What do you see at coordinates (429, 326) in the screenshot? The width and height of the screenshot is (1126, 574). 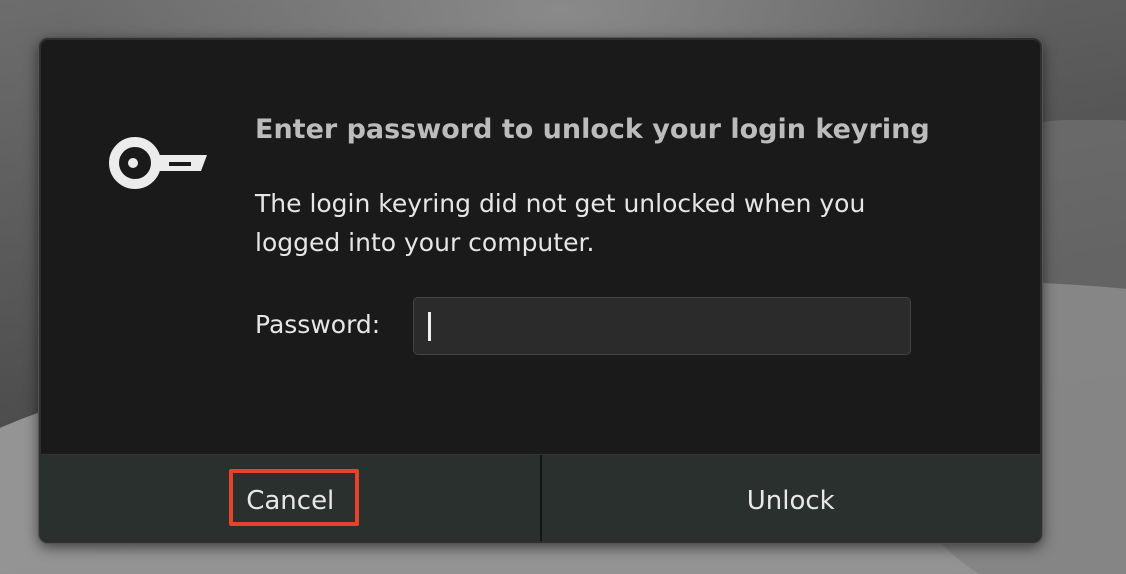 I see `text-cursor` at bounding box center [429, 326].